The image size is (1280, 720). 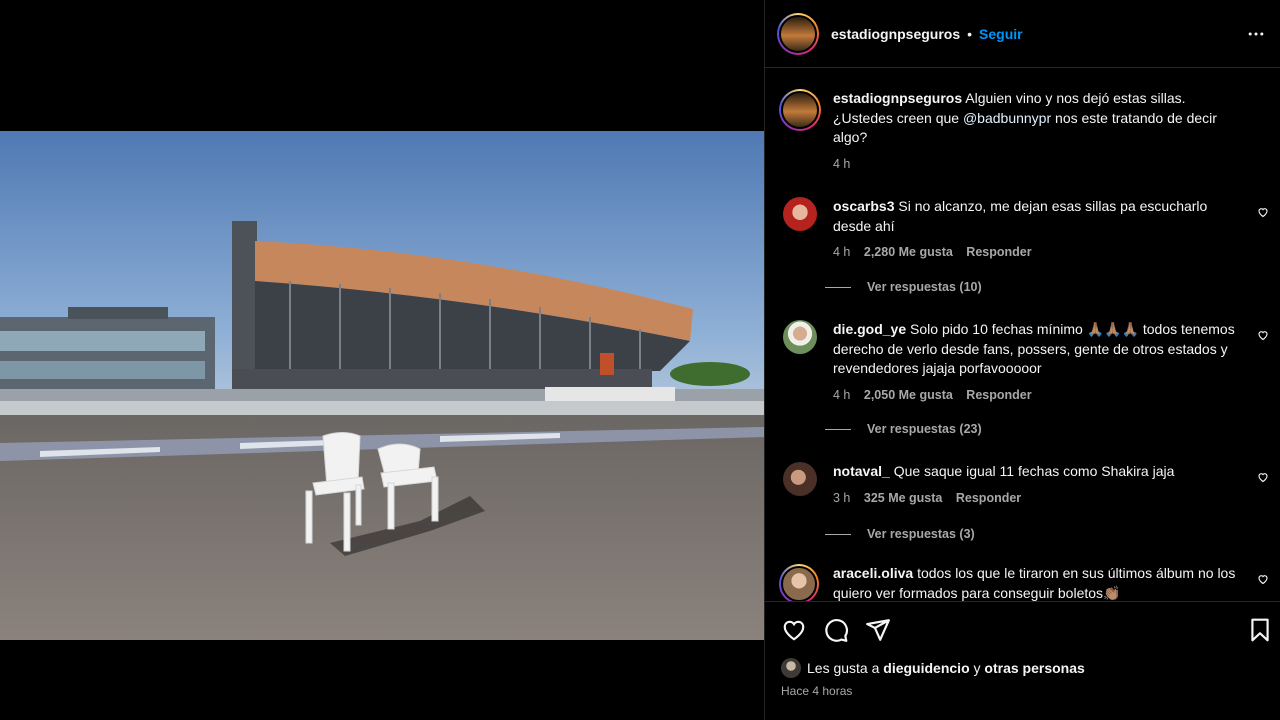 I want to click on view-replies-label: Ver respuestas (3), so click(x=921, y=534).